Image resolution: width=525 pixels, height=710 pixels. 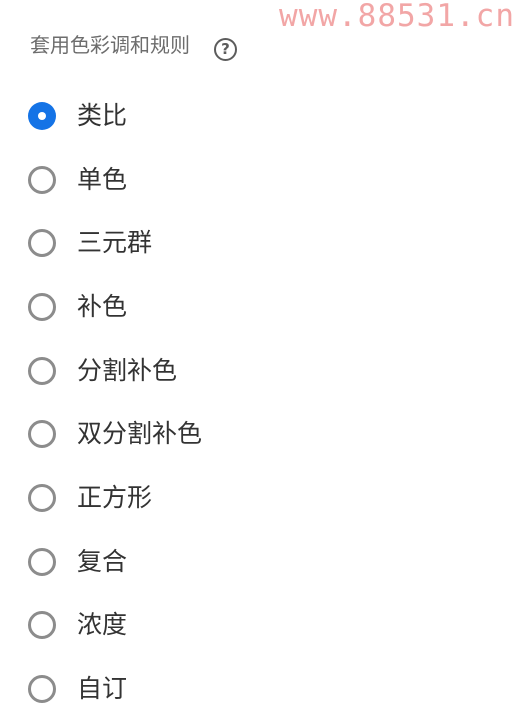 What do you see at coordinates (127, 370) in the screenshot?
I see `radio-label: 分割补色` at bounding box center [127, 370].